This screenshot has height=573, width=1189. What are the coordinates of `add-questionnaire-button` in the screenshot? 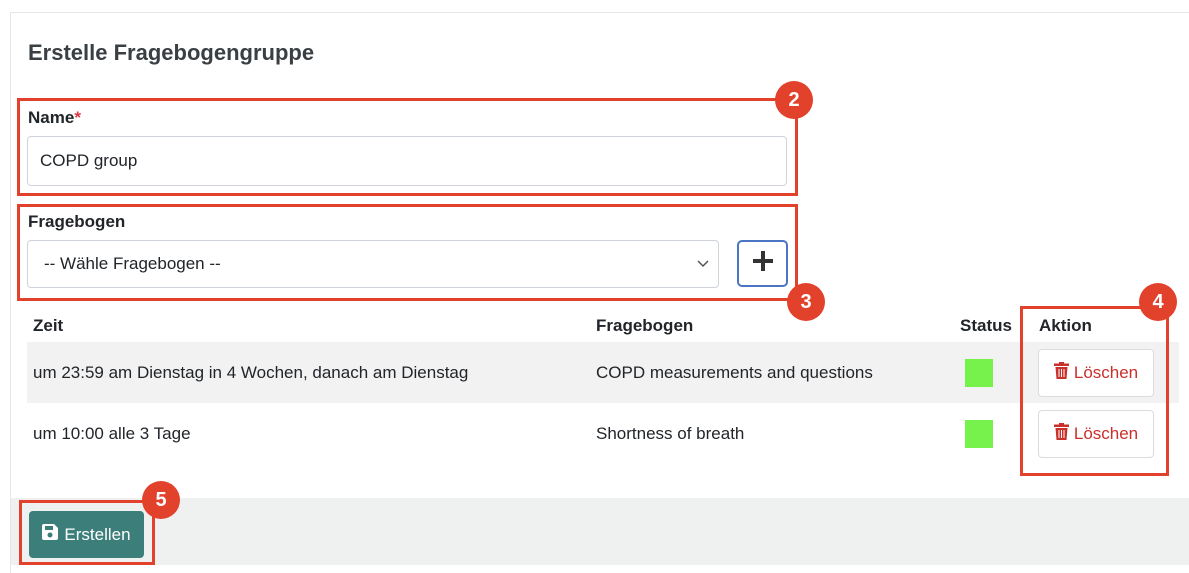 It's located at (762, 263).